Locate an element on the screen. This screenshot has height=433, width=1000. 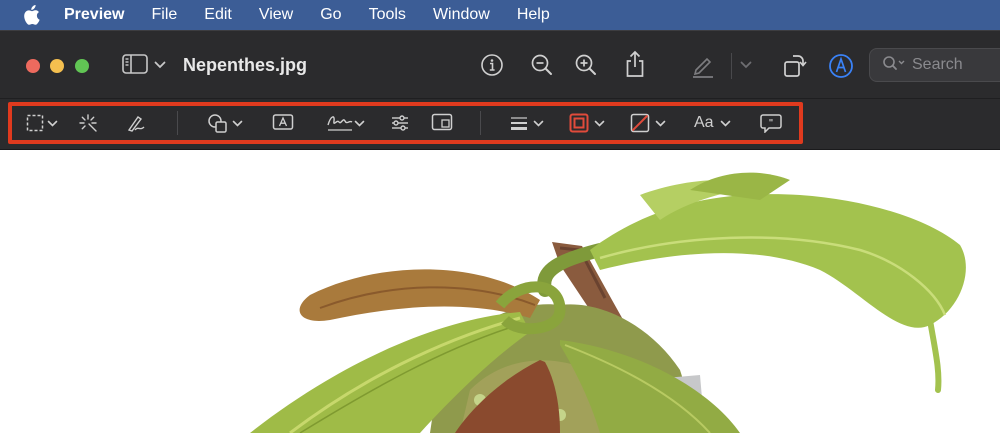
shape-style-button is located at coordinates (519, 123).